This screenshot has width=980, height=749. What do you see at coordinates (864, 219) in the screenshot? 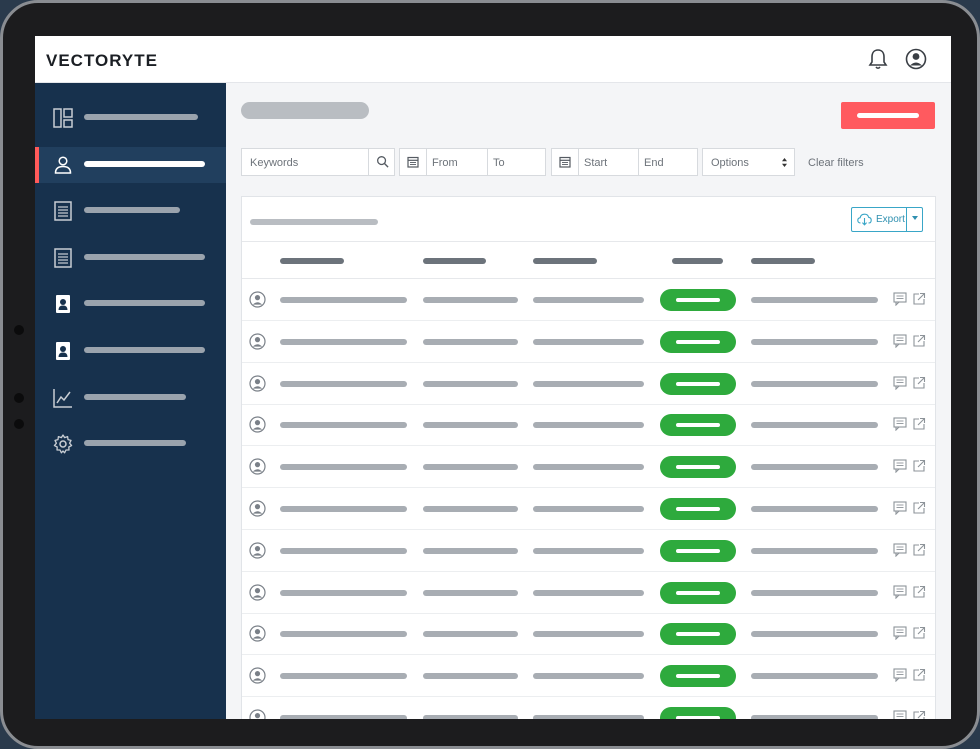
I see `cloud-download-icon` at bounding box center [864, 219].